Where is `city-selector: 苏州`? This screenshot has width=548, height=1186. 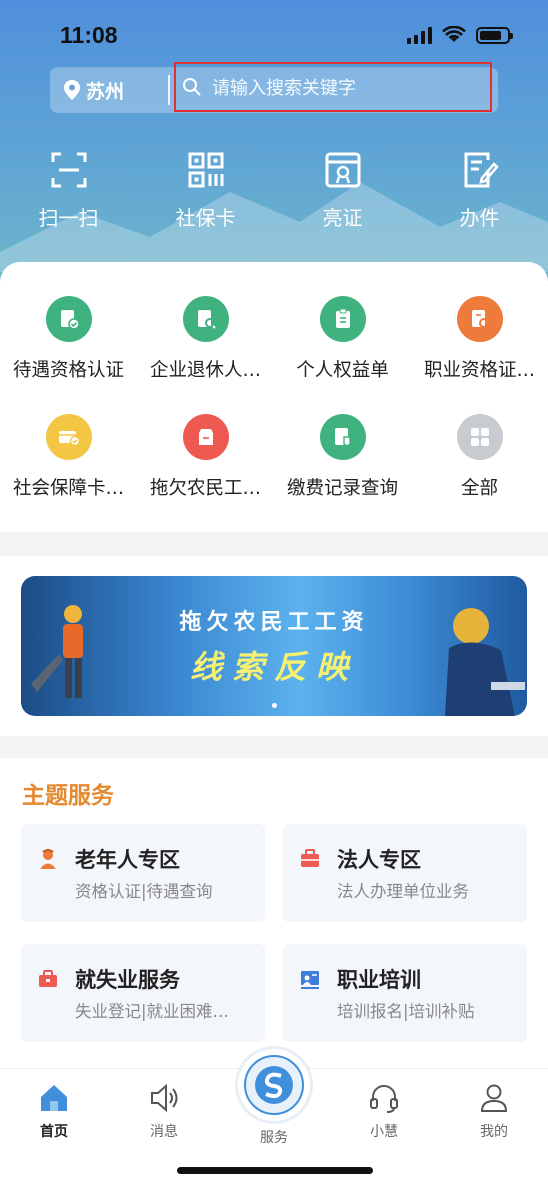 city-selector: 苏州 is located at coordinates (109, 90).